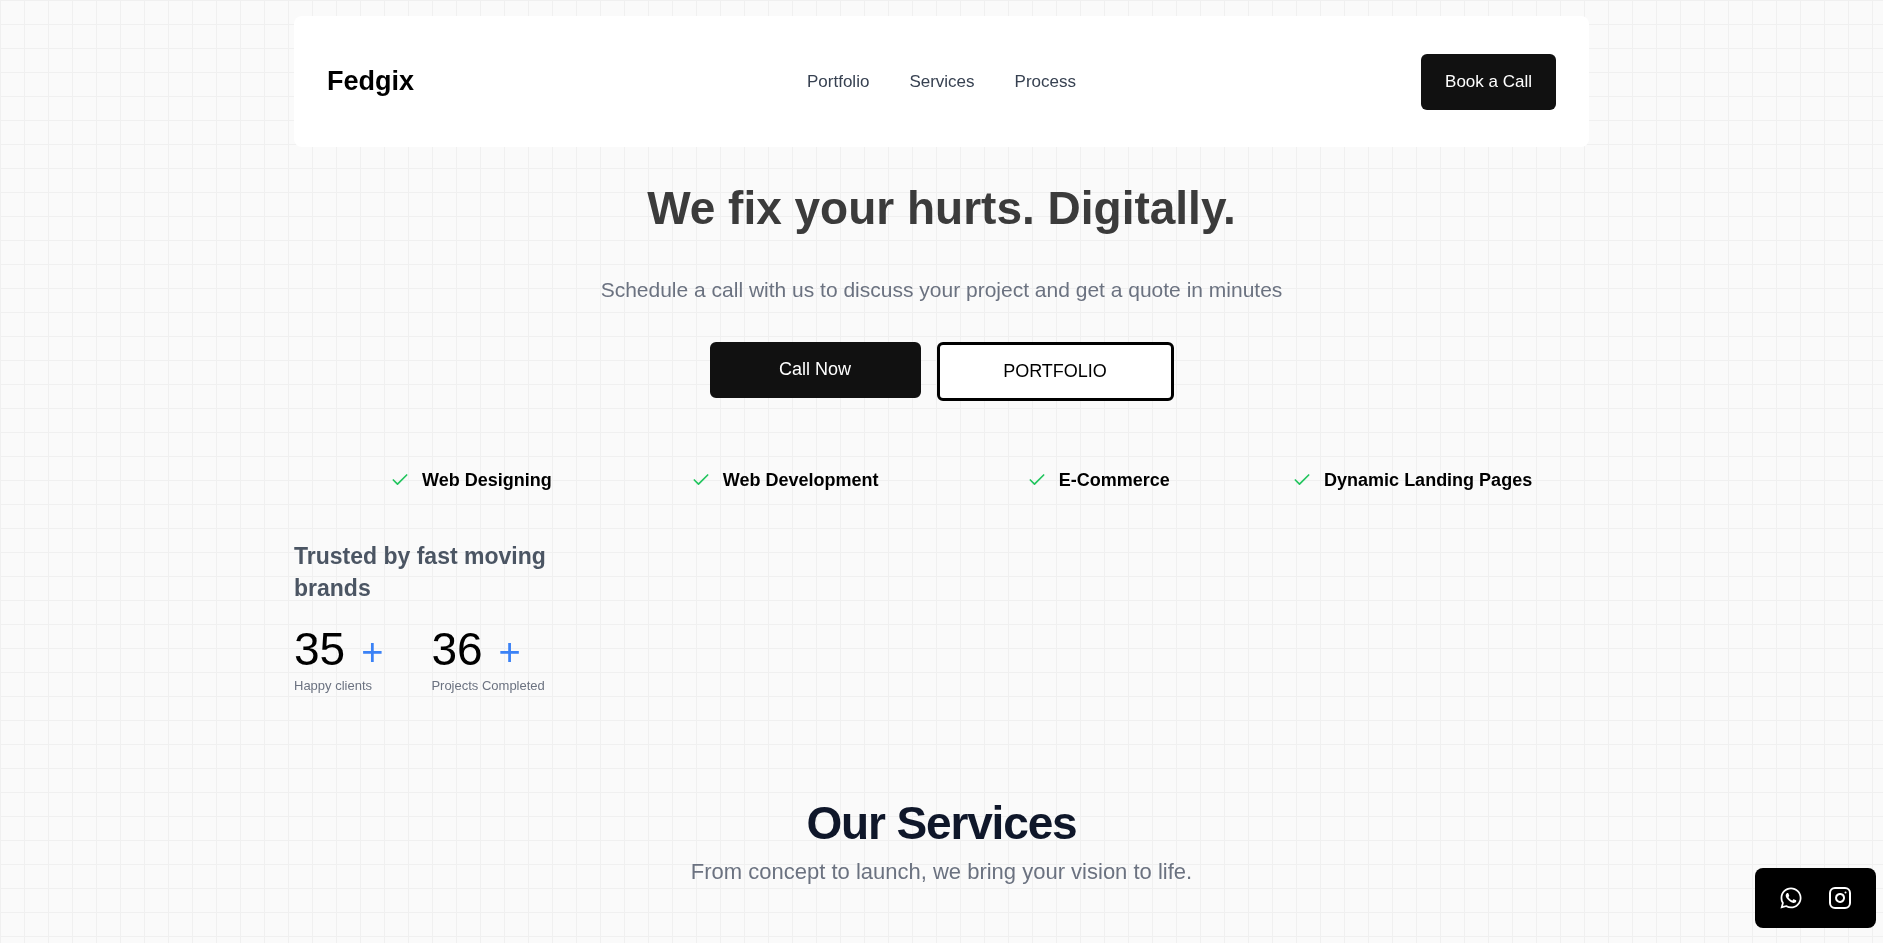 This screenshot has width=1883, height=943. I want to click on feature-label: Web Designing, so click(487, 480).